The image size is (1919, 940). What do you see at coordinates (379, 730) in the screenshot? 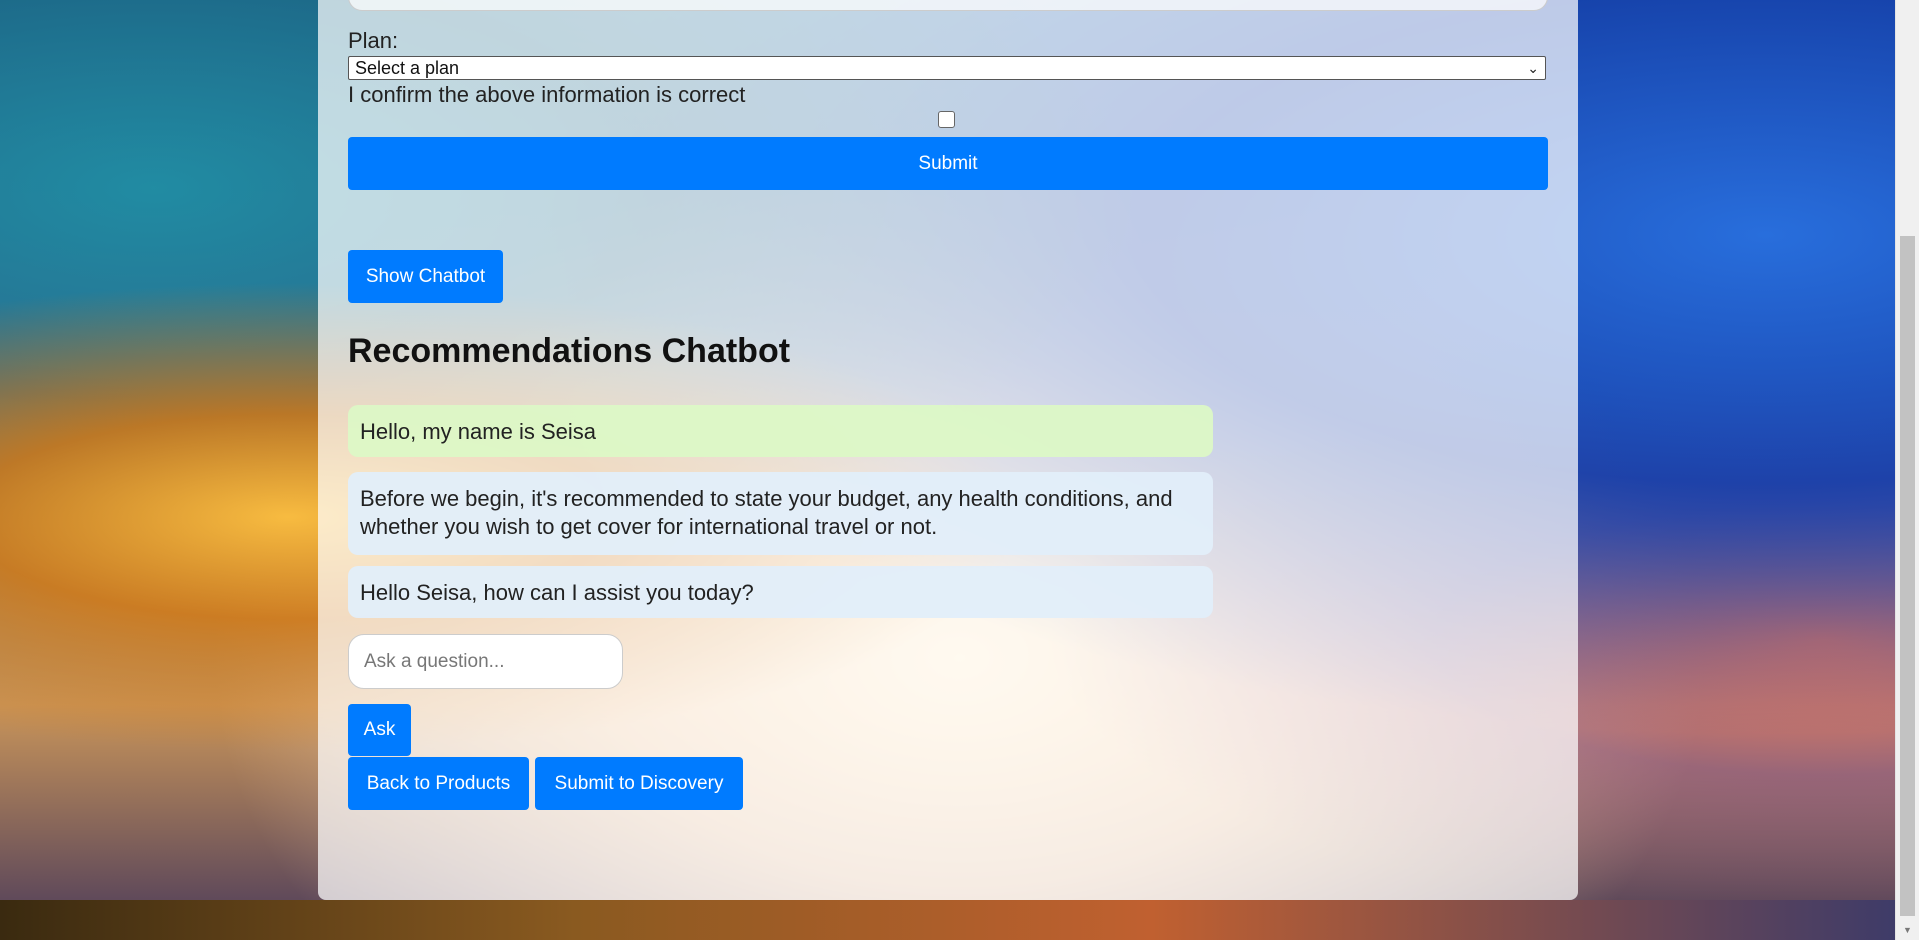
I see `ask-button: Ask` at bounding box center [379, 730].